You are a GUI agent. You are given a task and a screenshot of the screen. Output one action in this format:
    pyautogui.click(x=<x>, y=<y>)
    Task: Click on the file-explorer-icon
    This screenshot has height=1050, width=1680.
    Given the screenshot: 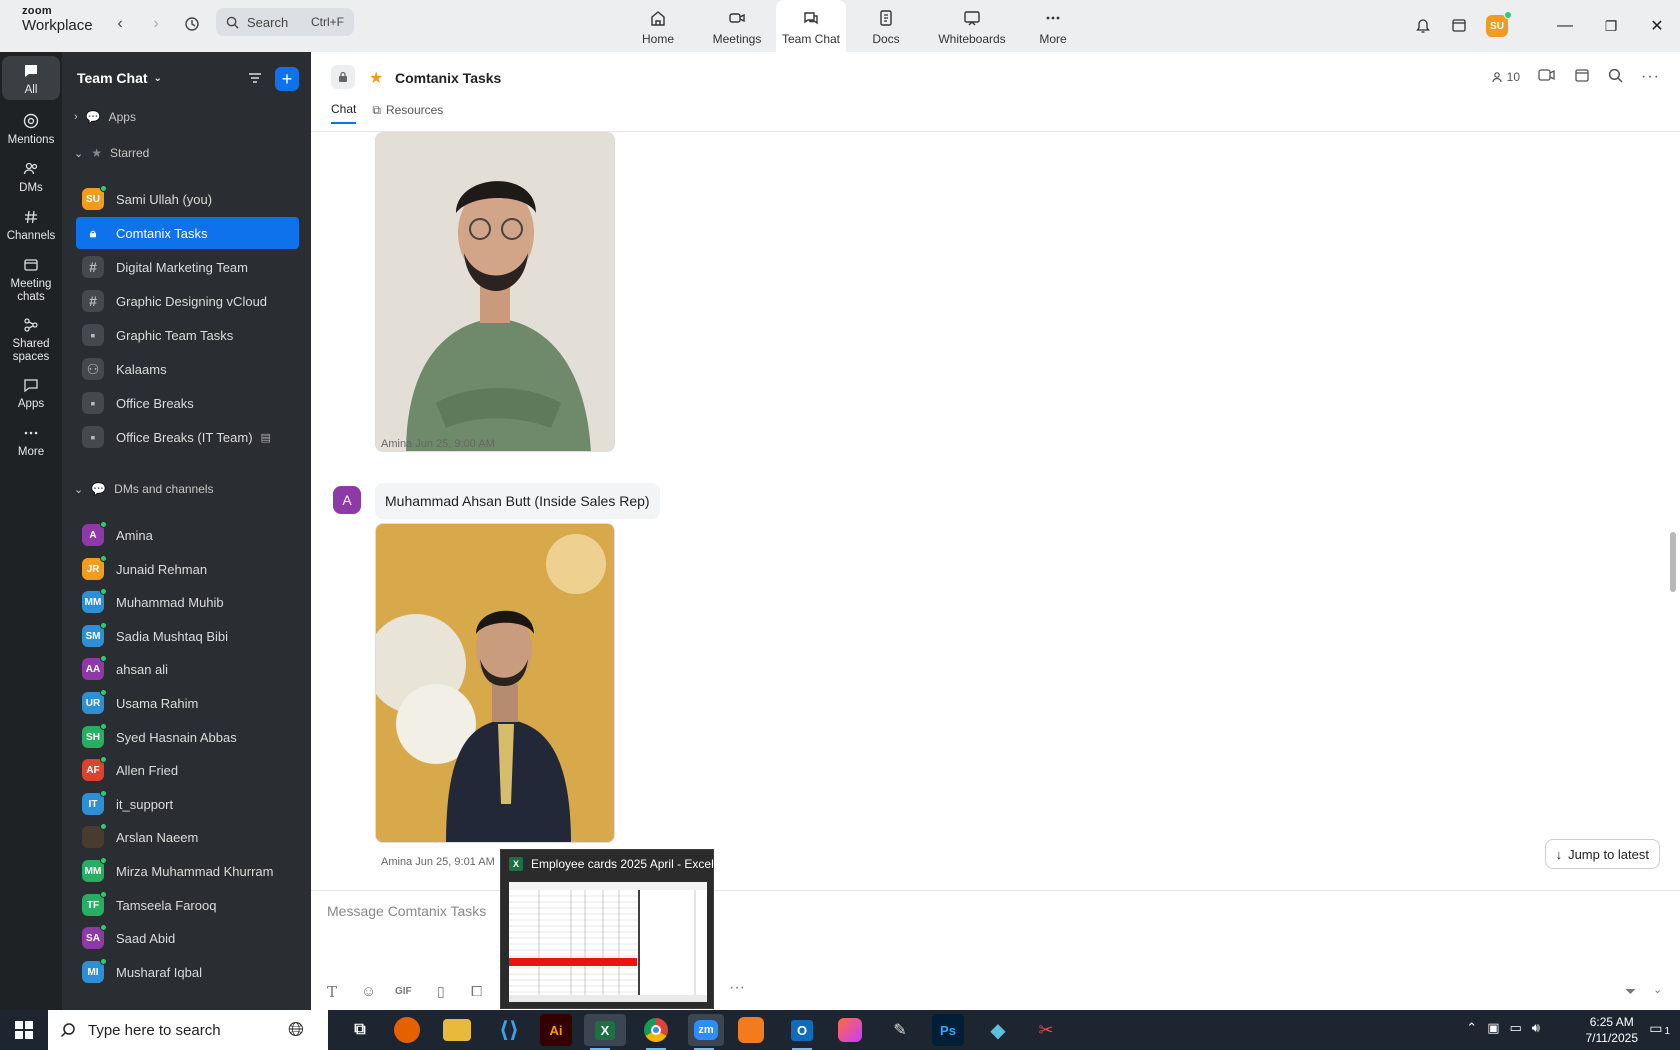 What is the action you would take?
    pyautogui.click(x=457, y=1030)
    